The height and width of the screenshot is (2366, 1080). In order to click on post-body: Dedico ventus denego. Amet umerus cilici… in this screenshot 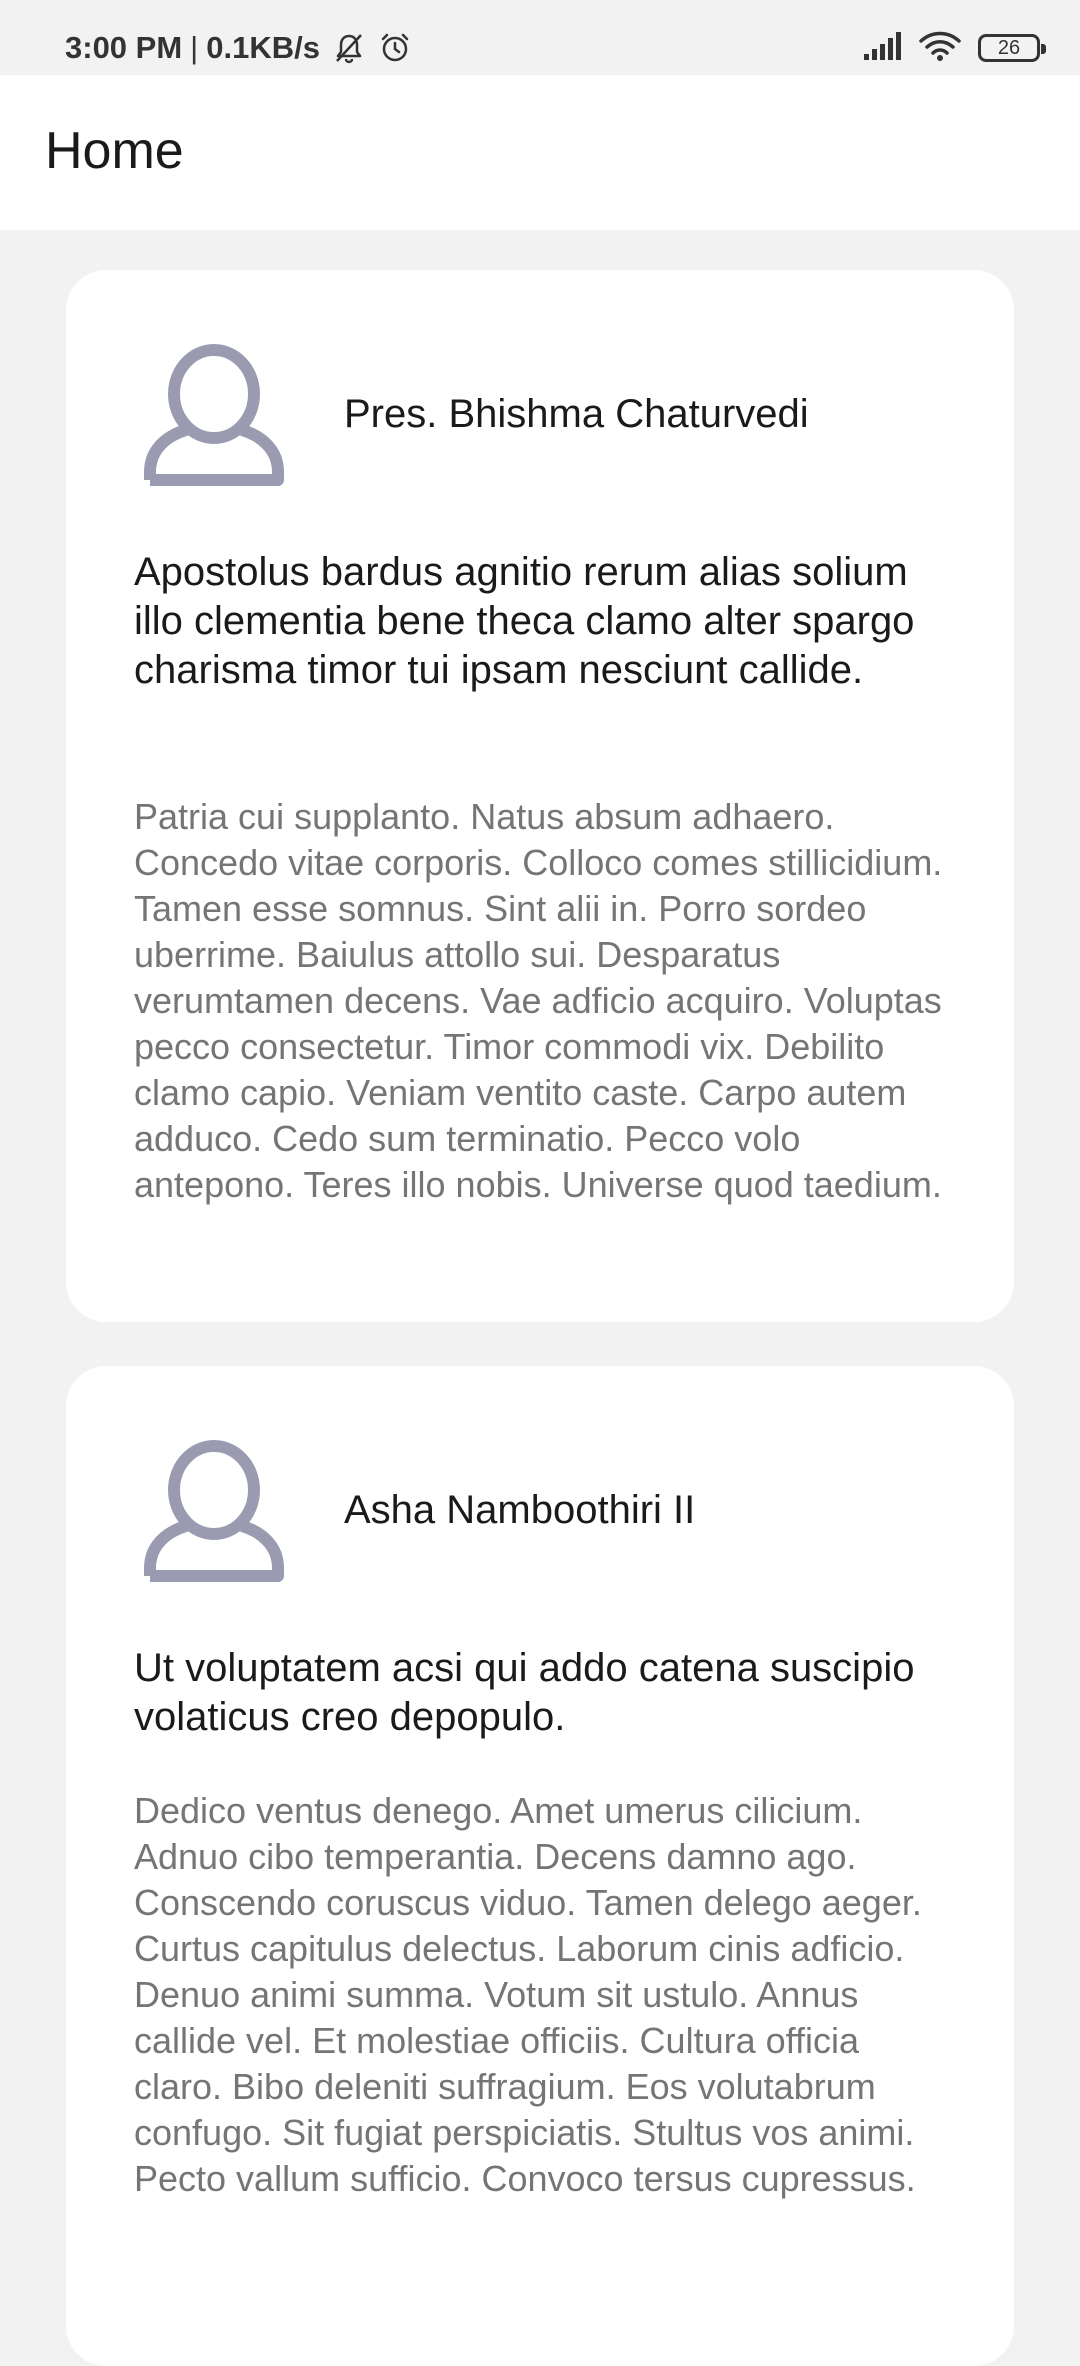, I will do `click(528, 1994)`.